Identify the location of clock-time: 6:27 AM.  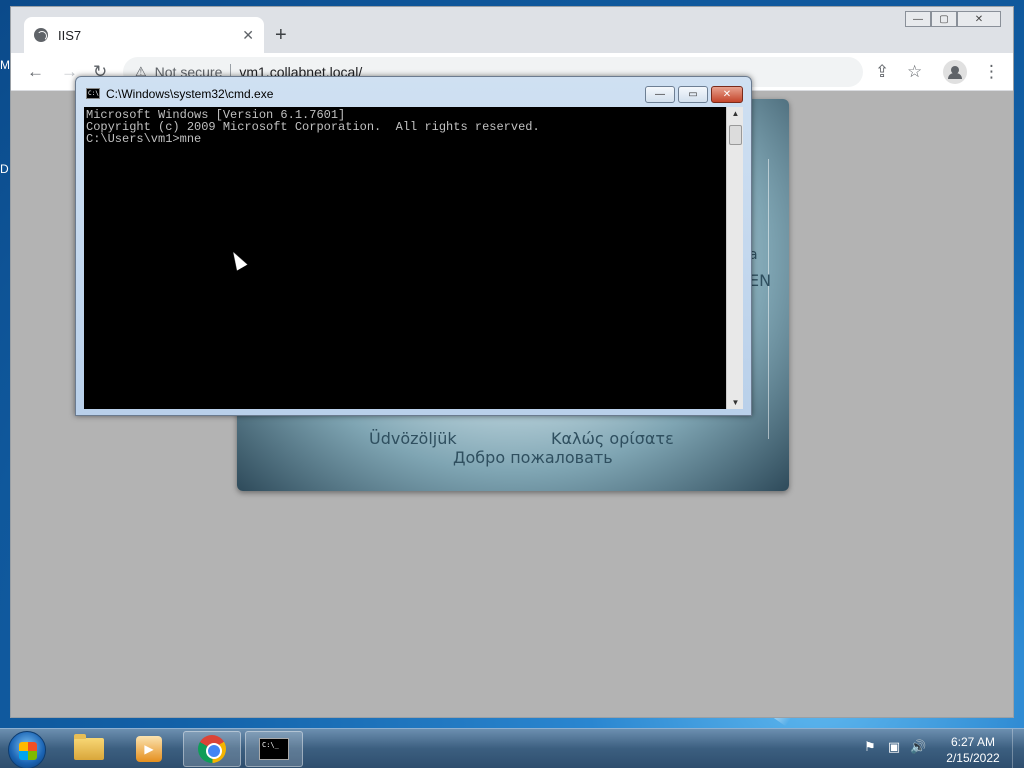
(973, 742).